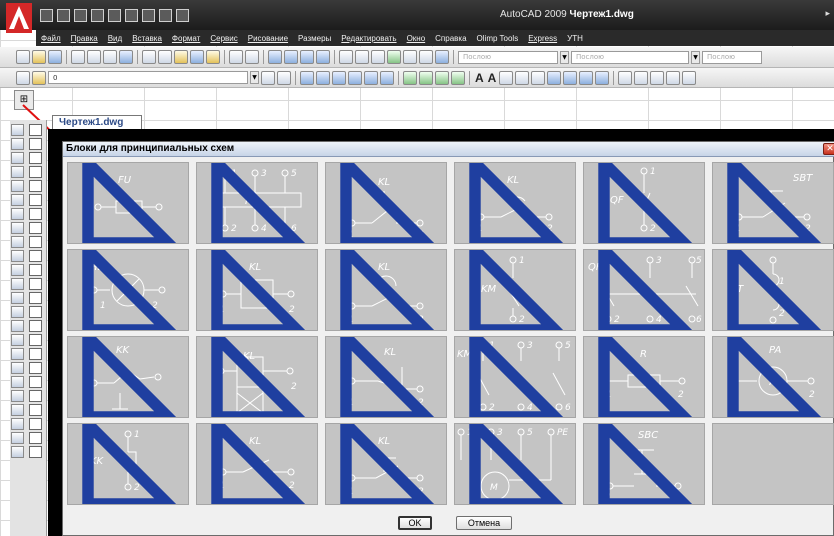  I want to click on properties-palette-icon, so click(346, 57).